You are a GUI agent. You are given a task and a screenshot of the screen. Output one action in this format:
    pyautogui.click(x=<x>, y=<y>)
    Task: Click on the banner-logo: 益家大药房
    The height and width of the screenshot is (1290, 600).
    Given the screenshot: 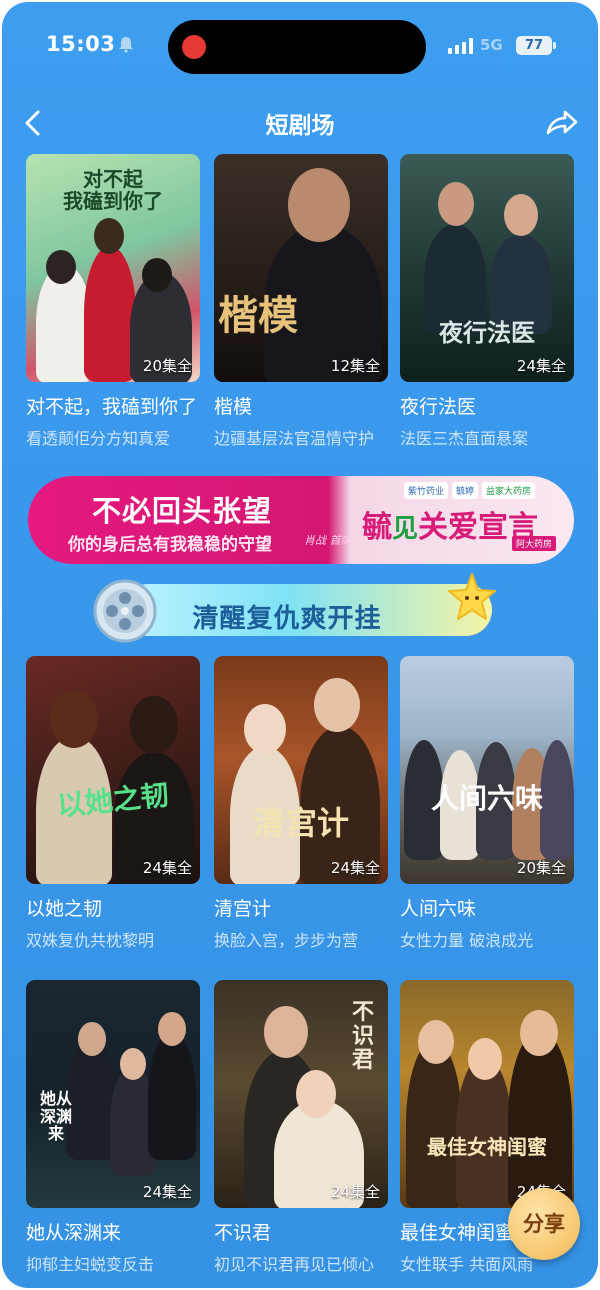 What is the action you would take?
    pyautogui.click(x=509, y=490)
    